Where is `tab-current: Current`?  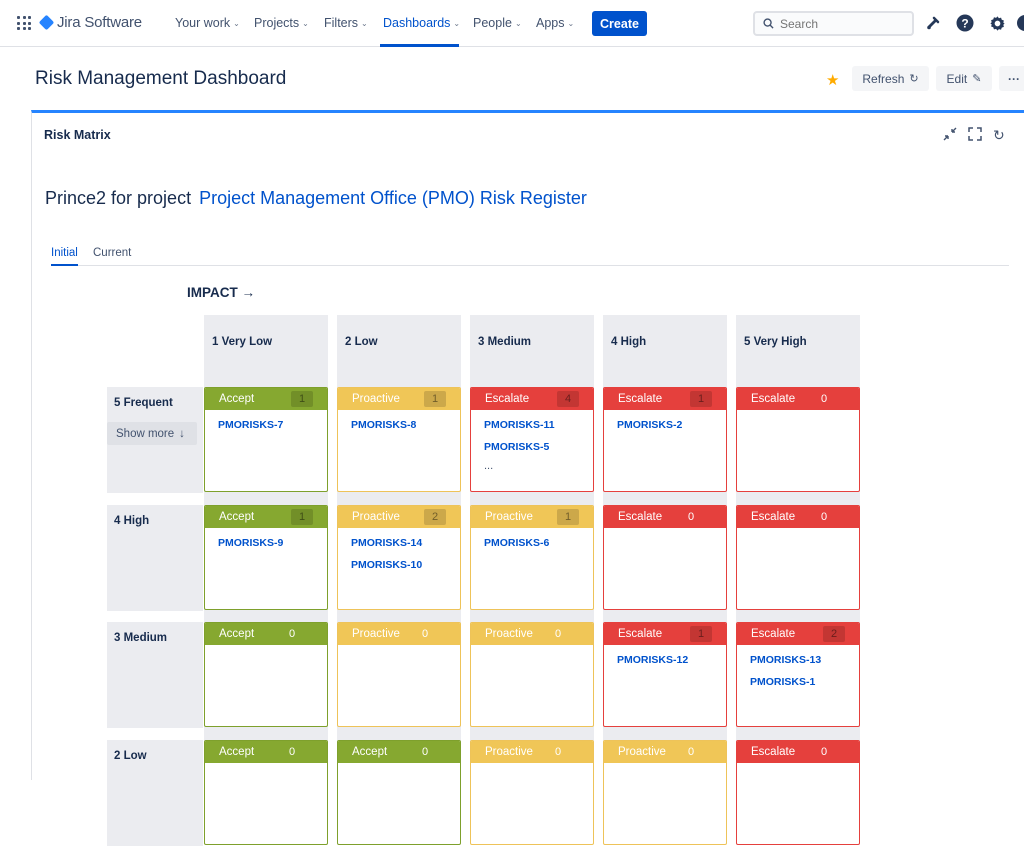 tab-current: Current is located at coordinates (112, 255).